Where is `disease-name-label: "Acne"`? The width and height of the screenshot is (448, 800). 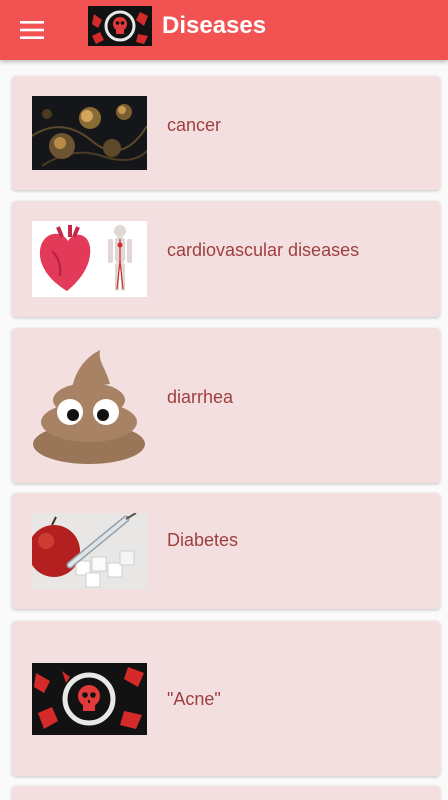
disease-name-label: "Acne" is located at coordinates (194, 699).